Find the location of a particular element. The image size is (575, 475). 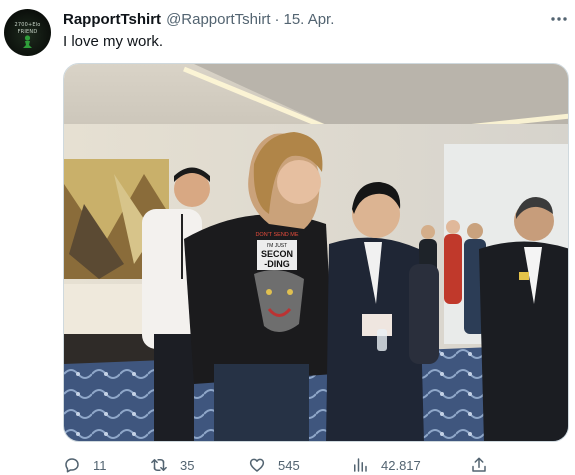

views-icon is located at coordinates (360, 465).